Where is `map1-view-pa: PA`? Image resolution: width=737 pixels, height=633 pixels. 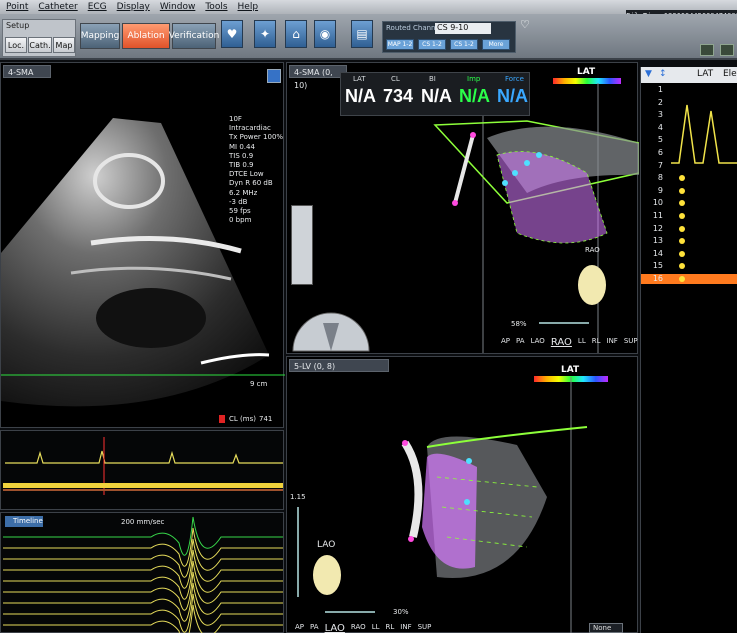 map1-view-pa: PA is located at coordinates (520, 342).